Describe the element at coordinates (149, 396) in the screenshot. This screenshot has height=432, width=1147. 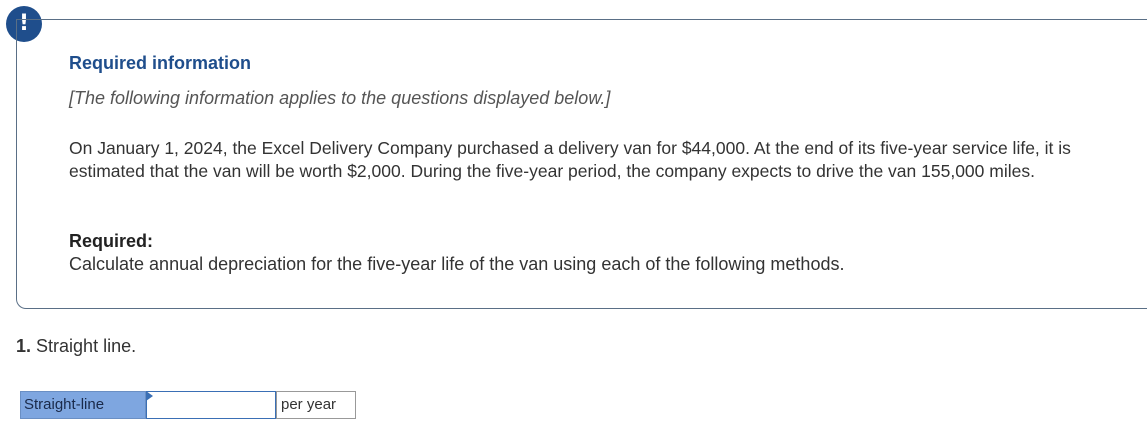
I see `input-marker-icon` at that location.